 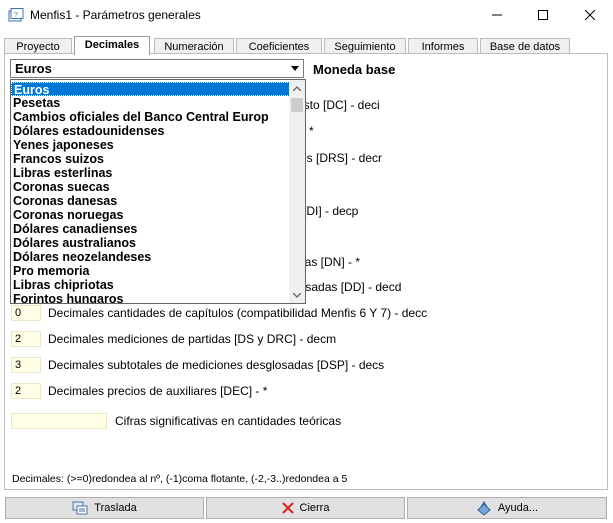 What do you see at coordinates (329, 262) in the screenshot?
I see `partial-label-dn: das [DN] - *` at bounding box center [329, 262].